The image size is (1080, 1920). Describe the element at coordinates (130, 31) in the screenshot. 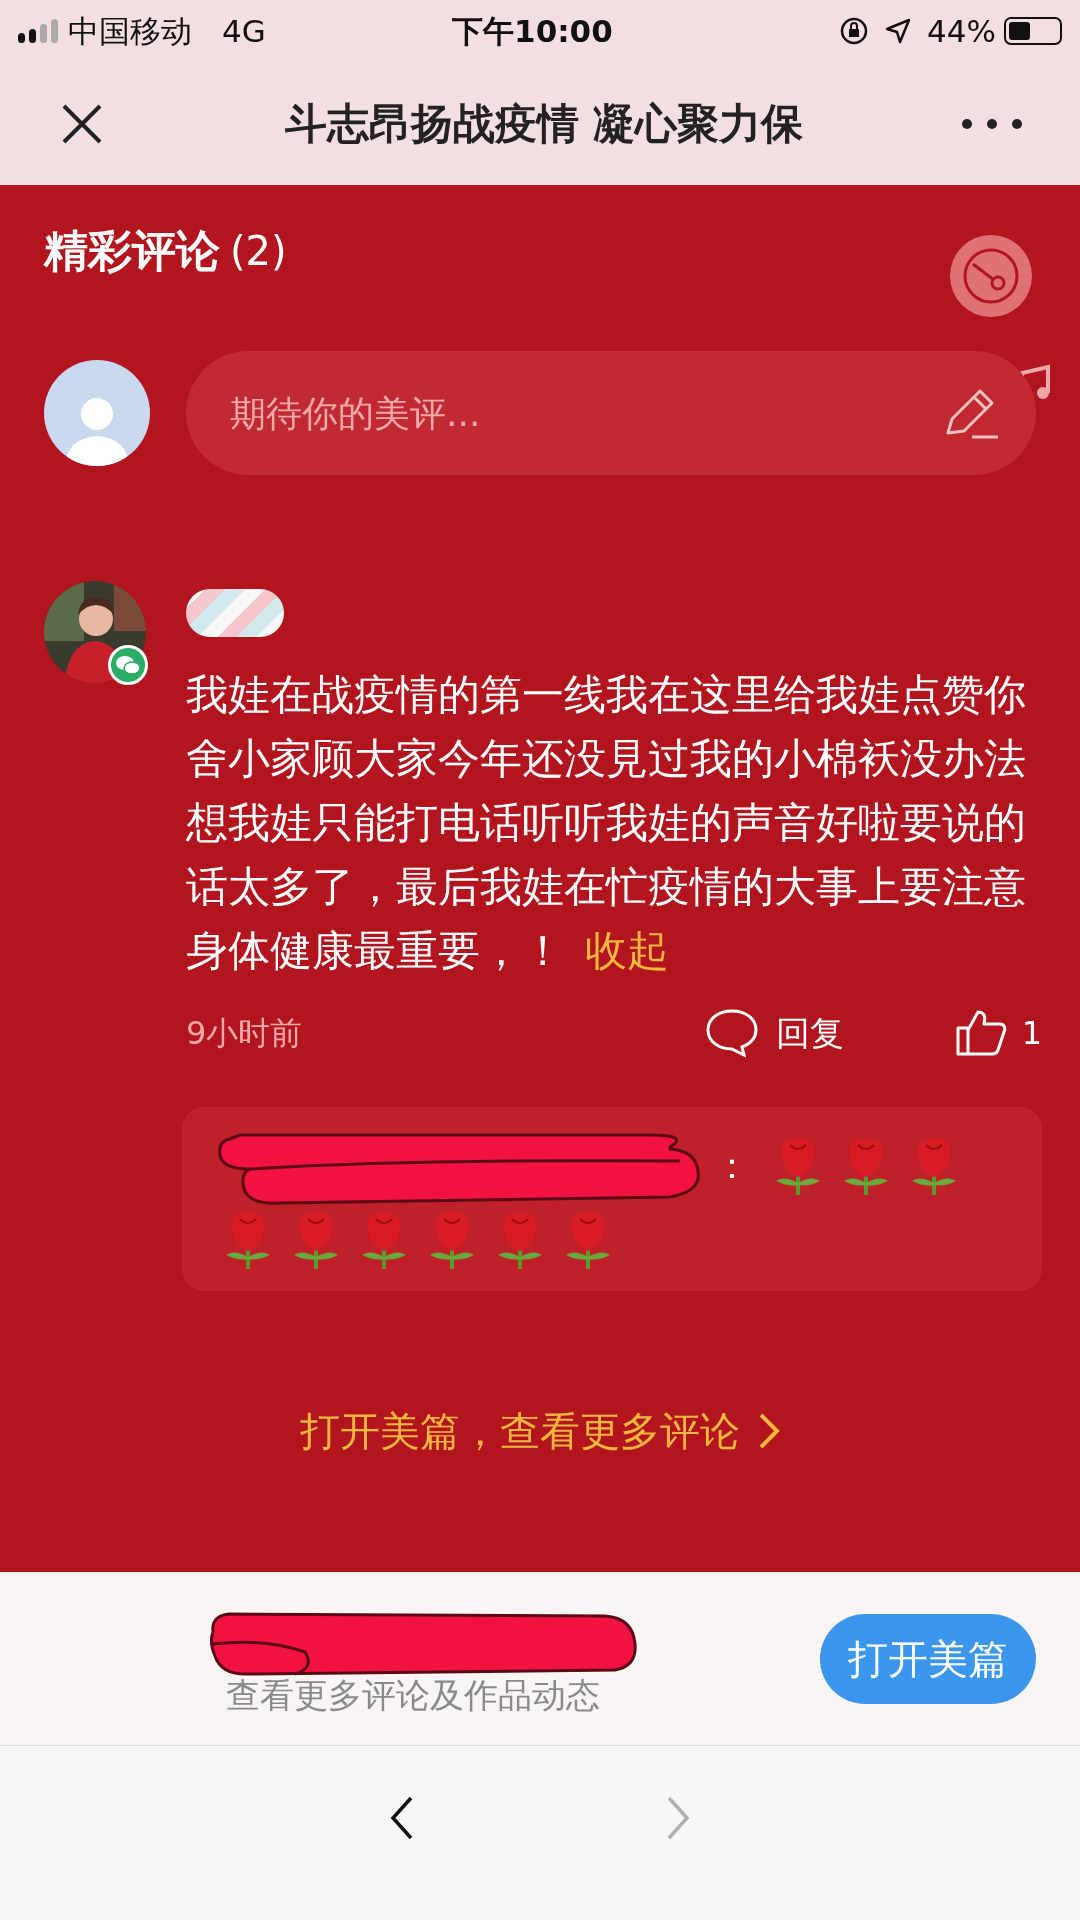

I see `carrier-name: 中国移动` at that location.